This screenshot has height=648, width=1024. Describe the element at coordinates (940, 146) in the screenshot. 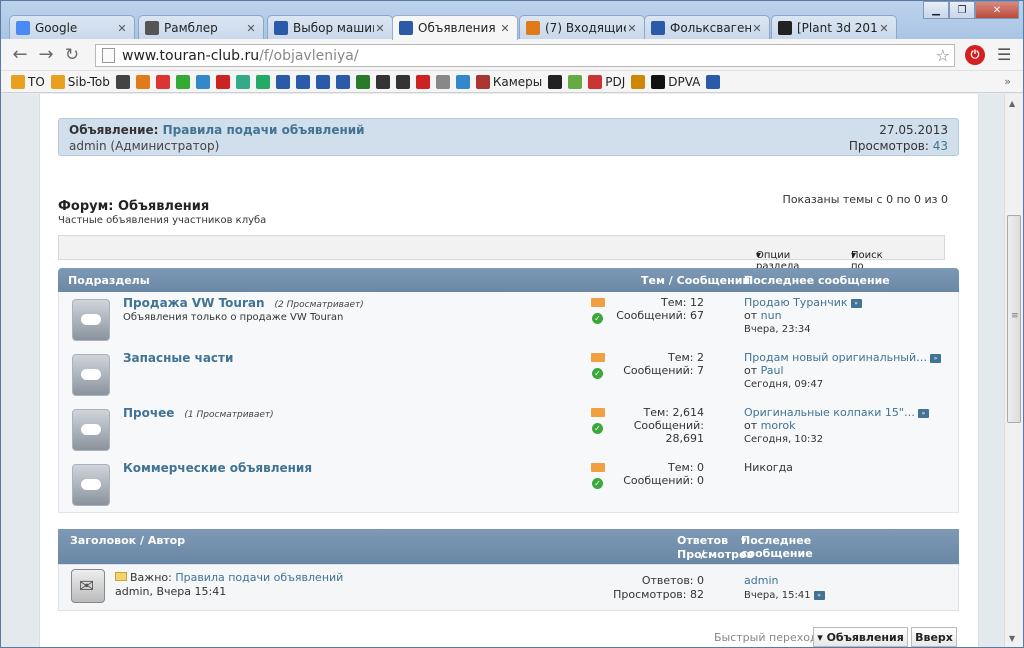

I see `views-count: 43` at that location.